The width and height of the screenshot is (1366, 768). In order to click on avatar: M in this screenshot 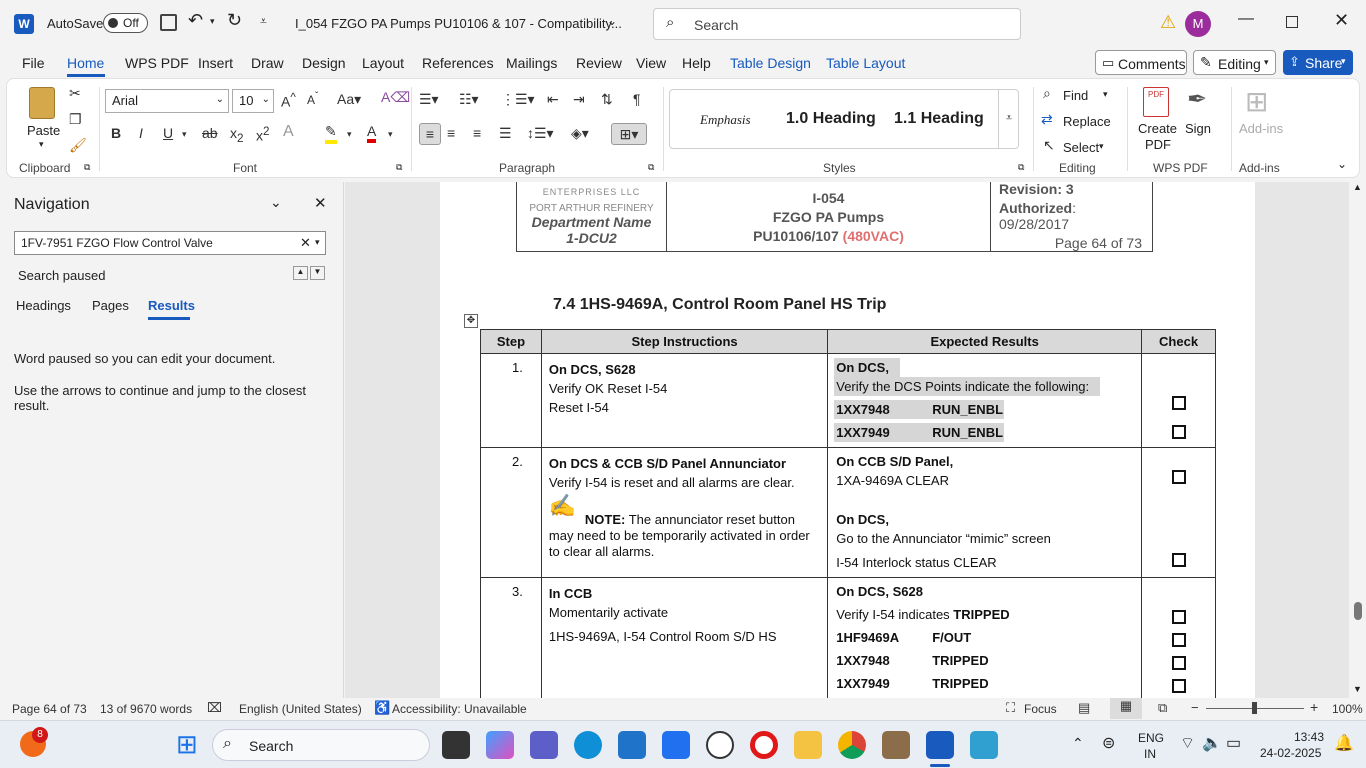, I will do `click(1198, 24)`.